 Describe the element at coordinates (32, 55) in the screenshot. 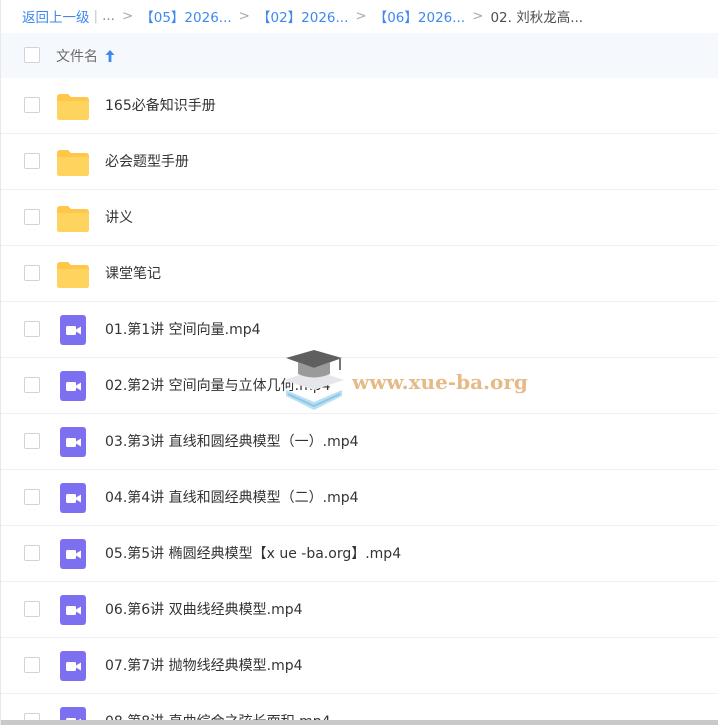

I see `select-all-checkbox` at that location.